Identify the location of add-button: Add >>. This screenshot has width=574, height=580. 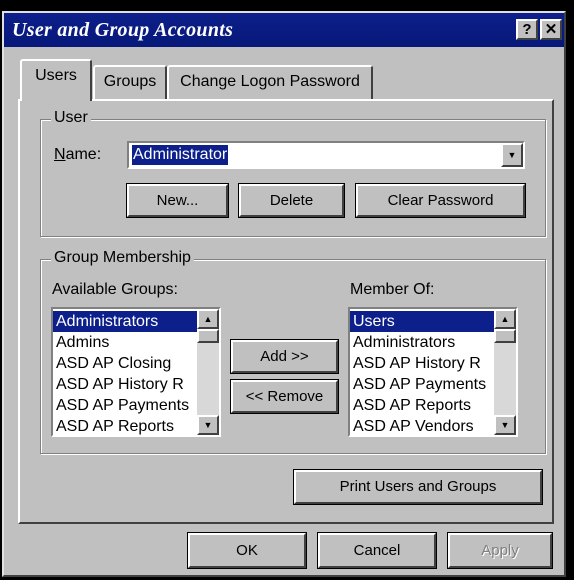
(284, 356).